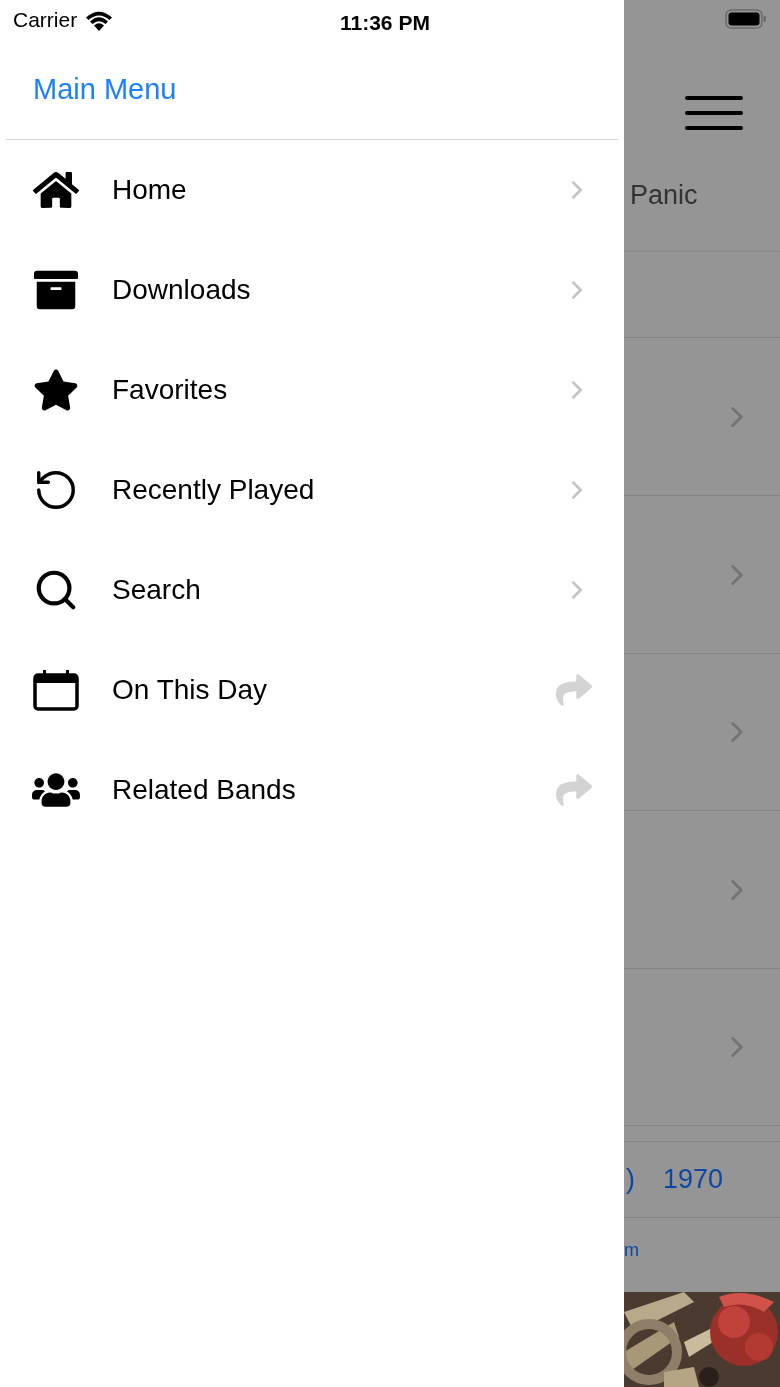 This screenshot has width=780, height=1387. What do you see at coordinates (56, 290) in the screenshot?
I see `archive-box-icon` at bounding box center [56, 290].